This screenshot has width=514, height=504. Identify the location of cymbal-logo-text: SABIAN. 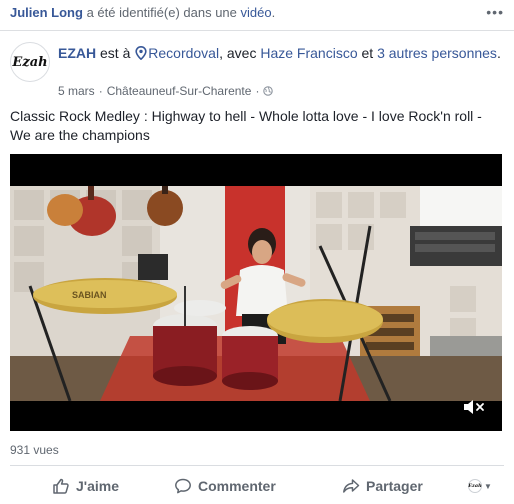
(89, 295).